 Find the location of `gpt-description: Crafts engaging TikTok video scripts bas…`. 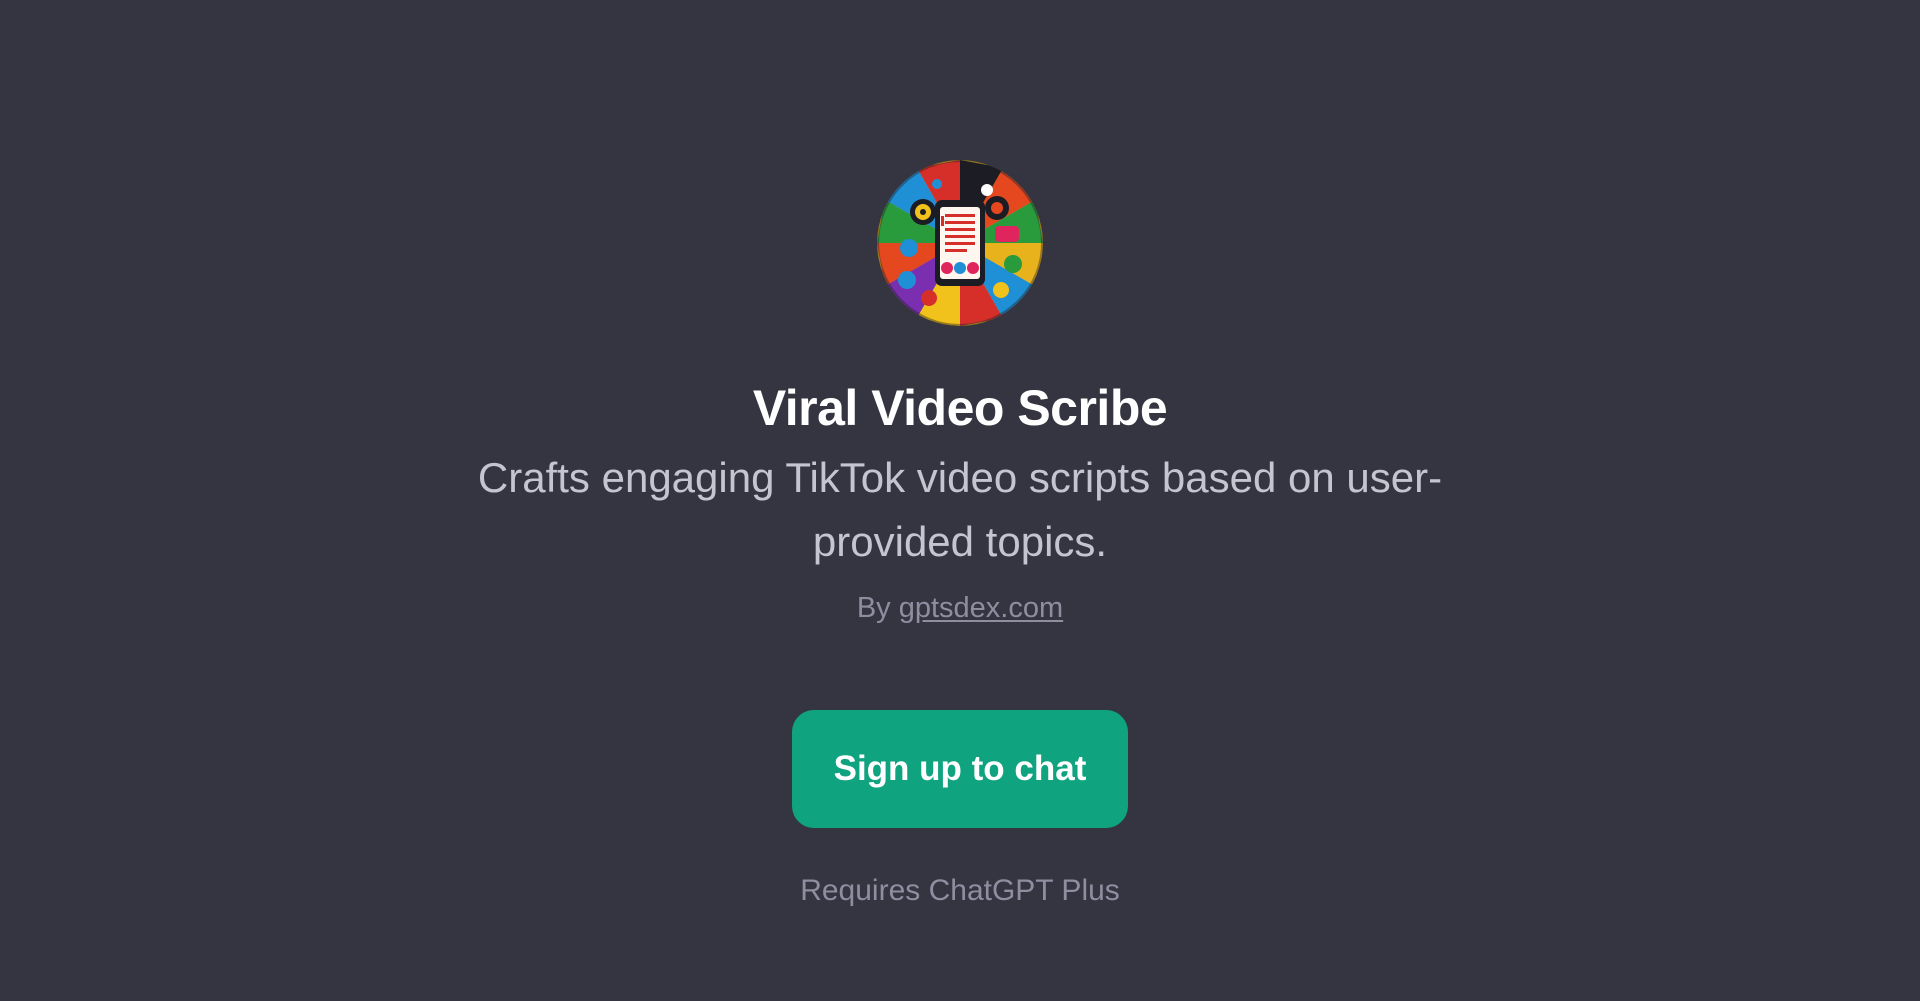

gpt-description: Crafts engaging TikTok video scripts bas… is located at coordinates (960, 509).